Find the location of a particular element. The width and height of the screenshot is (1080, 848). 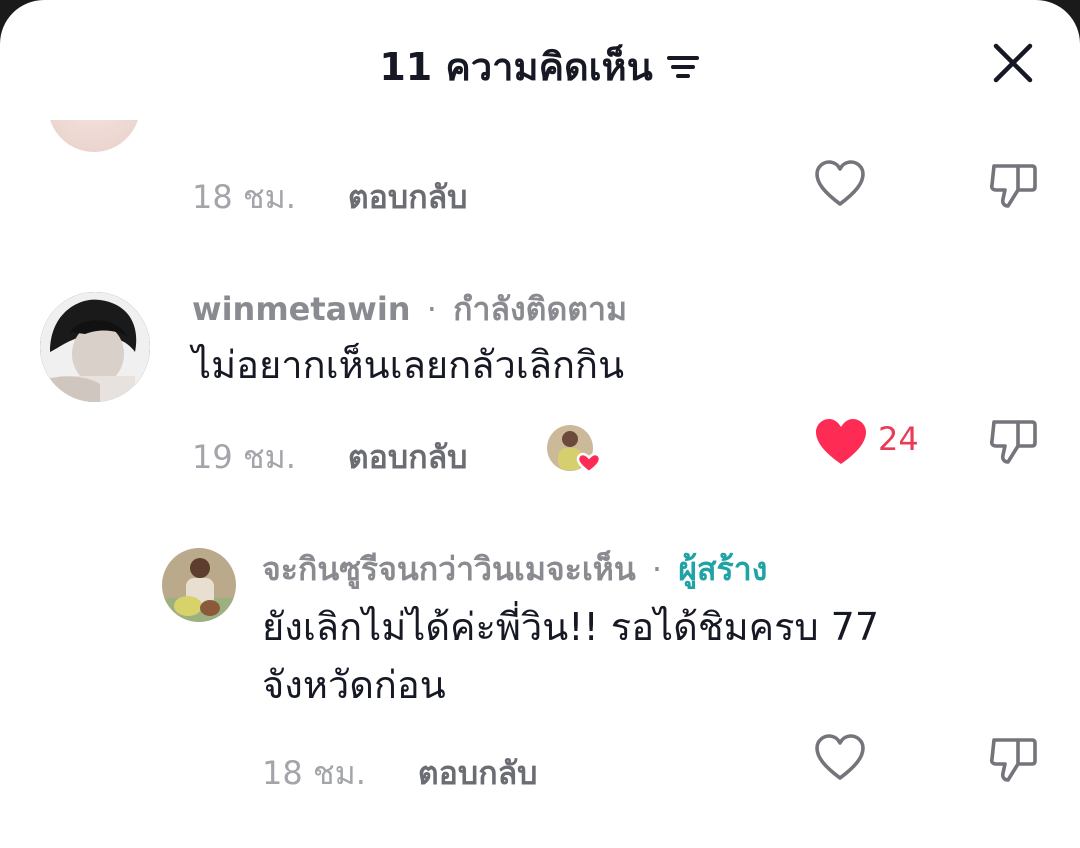

creator-avatar-mini is located at coordinates (574, 449).